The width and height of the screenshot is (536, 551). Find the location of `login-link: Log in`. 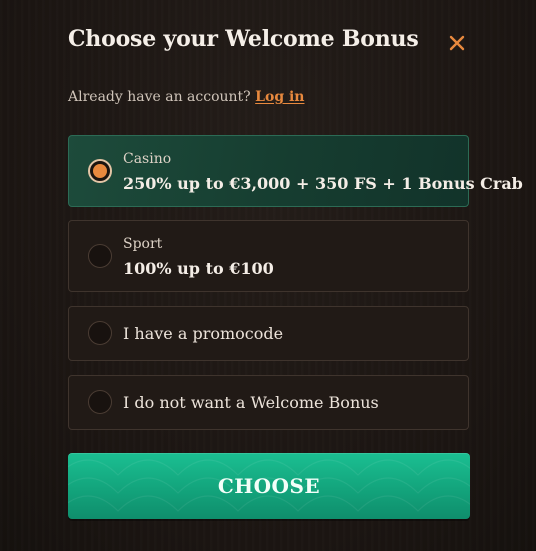

login-link: Log in is located at coordinates (279, 97).